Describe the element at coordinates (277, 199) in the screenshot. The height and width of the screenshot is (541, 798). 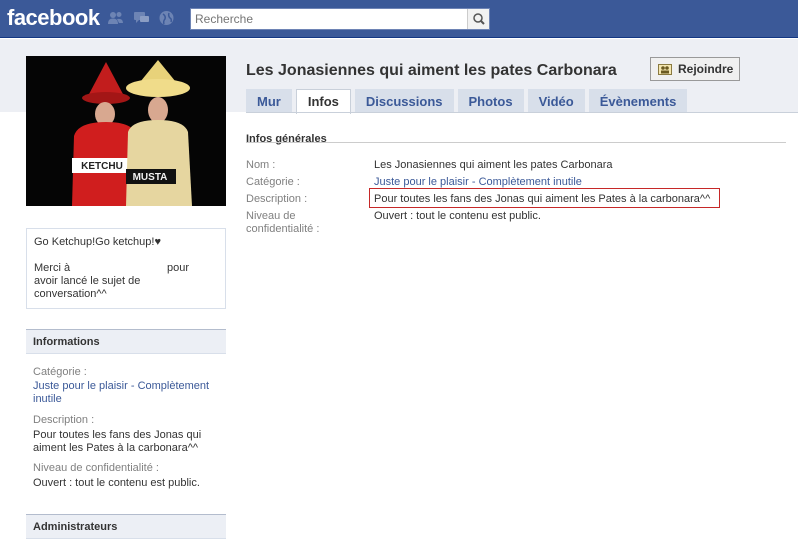
I see `description-label: Description :` at that location.